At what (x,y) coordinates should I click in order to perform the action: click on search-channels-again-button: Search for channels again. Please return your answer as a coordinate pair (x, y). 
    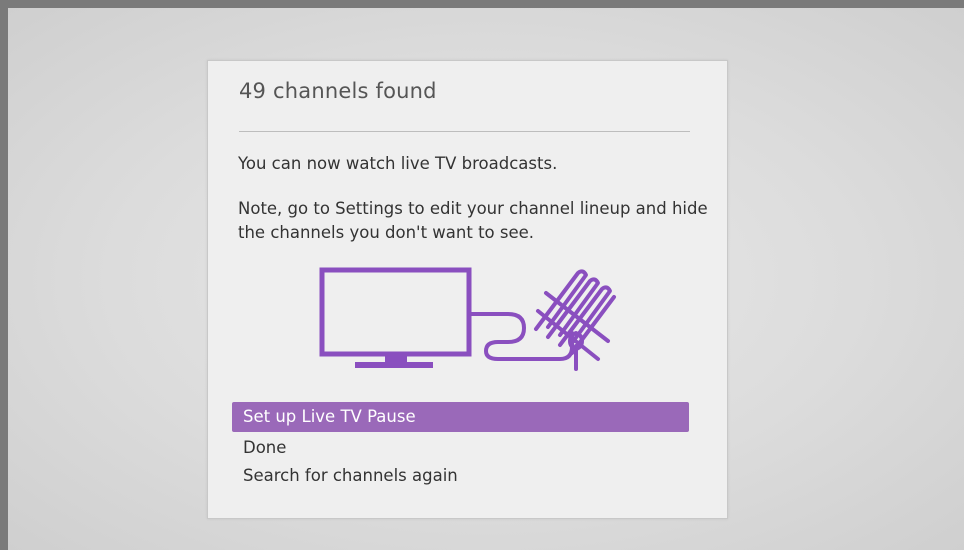
    Looking at the image, I should click on (460, 476).